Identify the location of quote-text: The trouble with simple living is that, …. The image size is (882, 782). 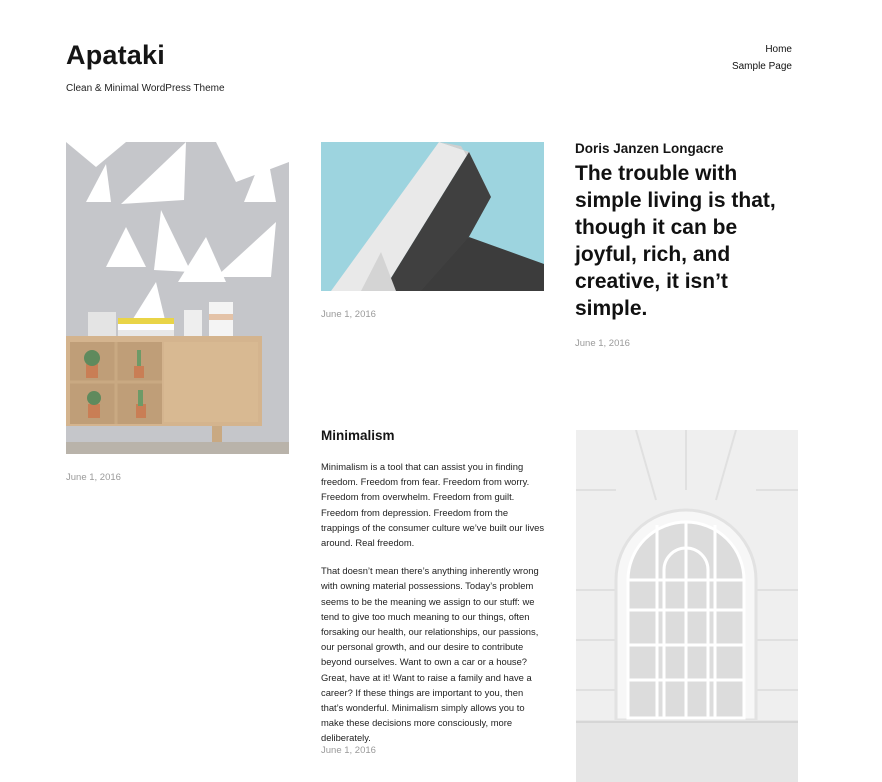
(675, 241).